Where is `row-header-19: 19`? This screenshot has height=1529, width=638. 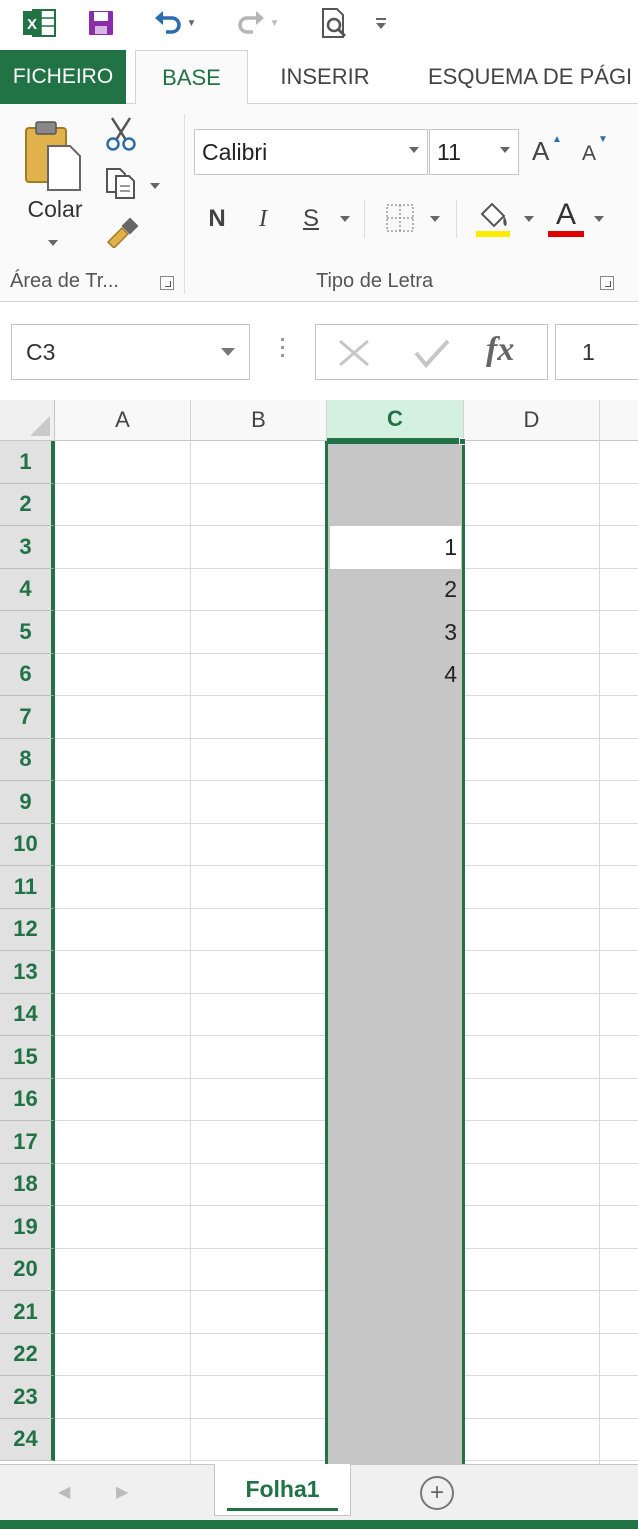 row-header-19: 19 is located at coordinates (27, 1227).